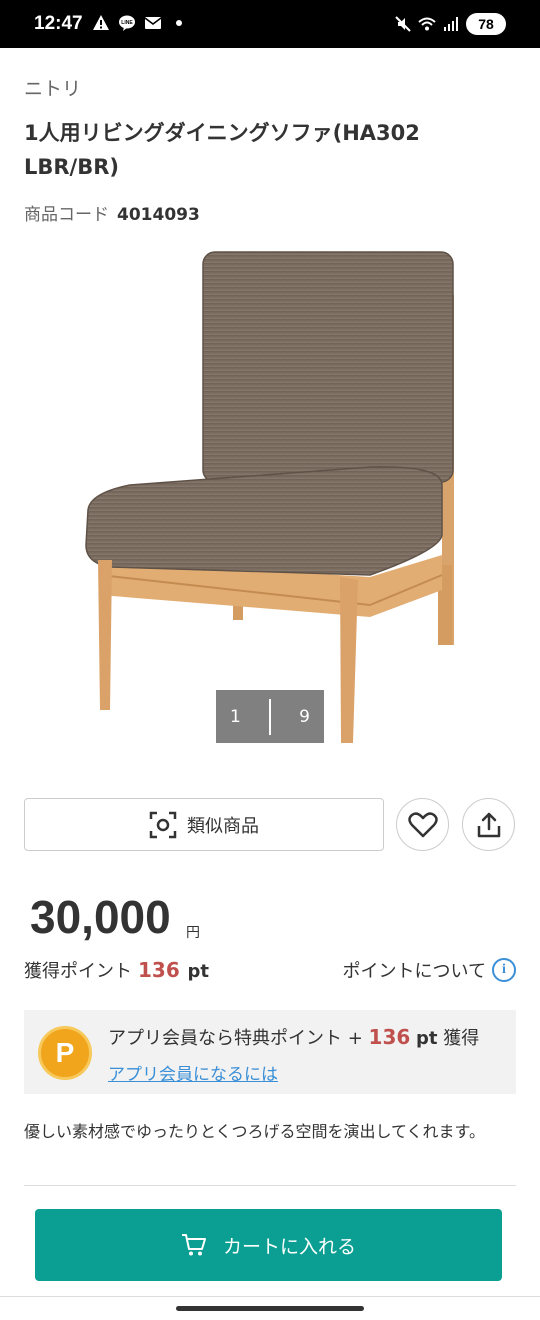 This screenshot has height=1320, width=540. What do you see at coordinates (427, 1038) in the screenshot?
I see `app-member-points-unit: pt` at bounding box center [427, 1038].